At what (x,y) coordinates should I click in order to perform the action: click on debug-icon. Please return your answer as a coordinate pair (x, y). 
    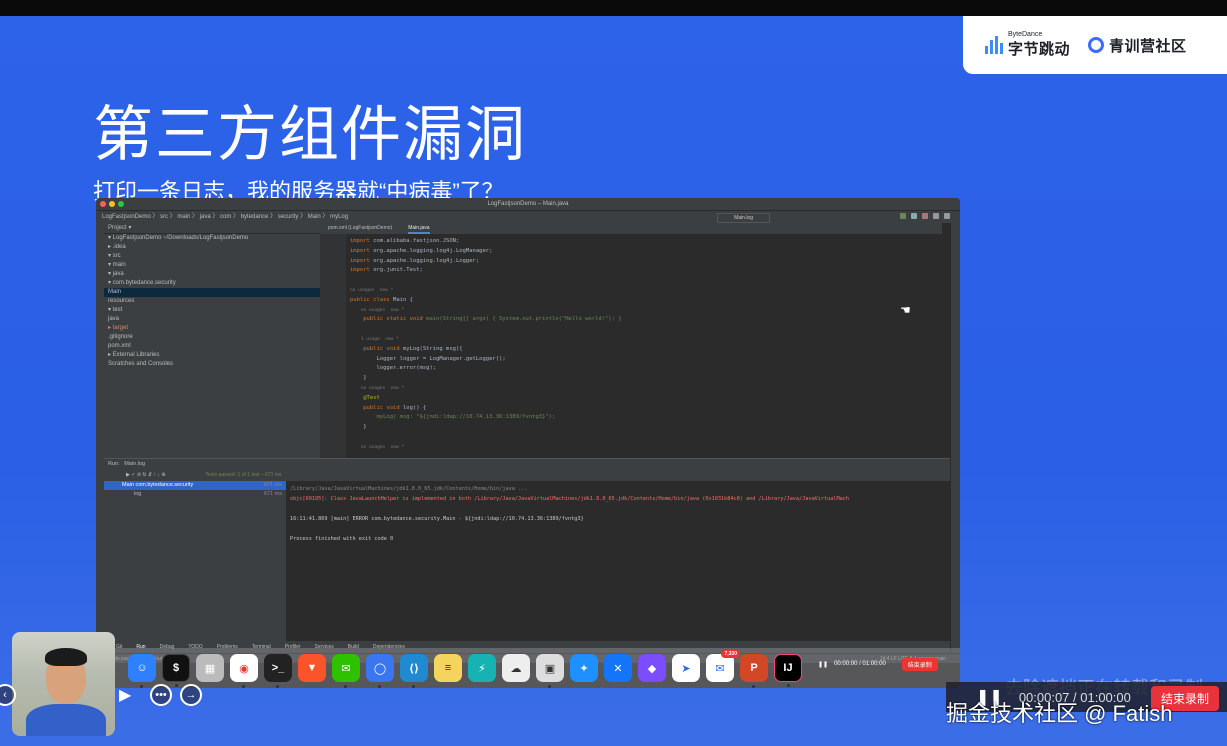
    Looking at the image, I should click on (914, 216).